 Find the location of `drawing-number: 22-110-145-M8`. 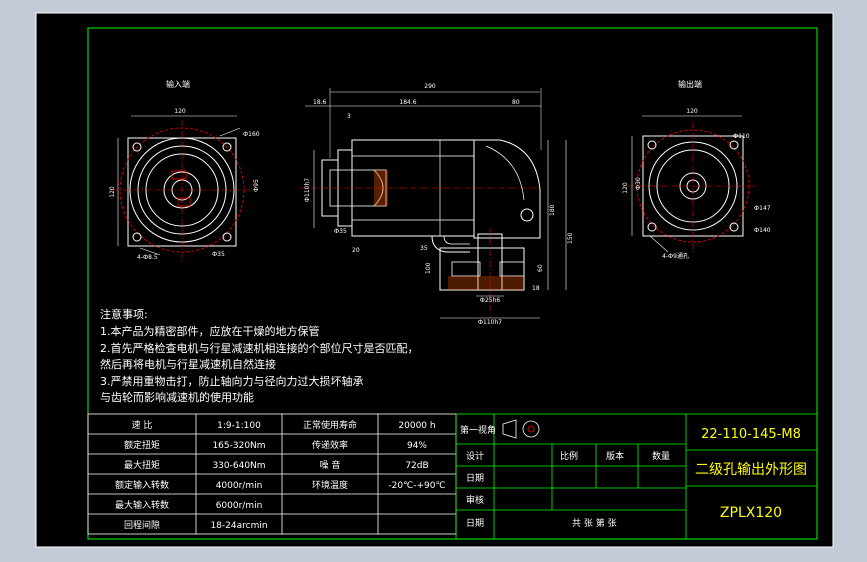

drawing-number: 22-110-145-M8 is located at coordinates (751, 434).